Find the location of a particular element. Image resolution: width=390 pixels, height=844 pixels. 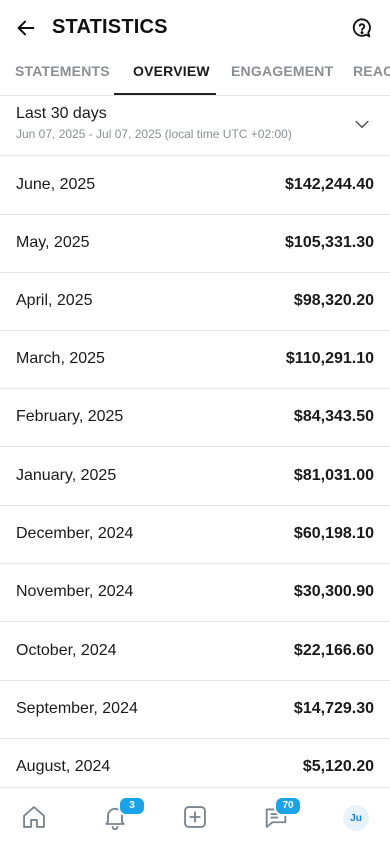

list-item: September, 2024 $14,729.30 is located at coordinates (195, 710).